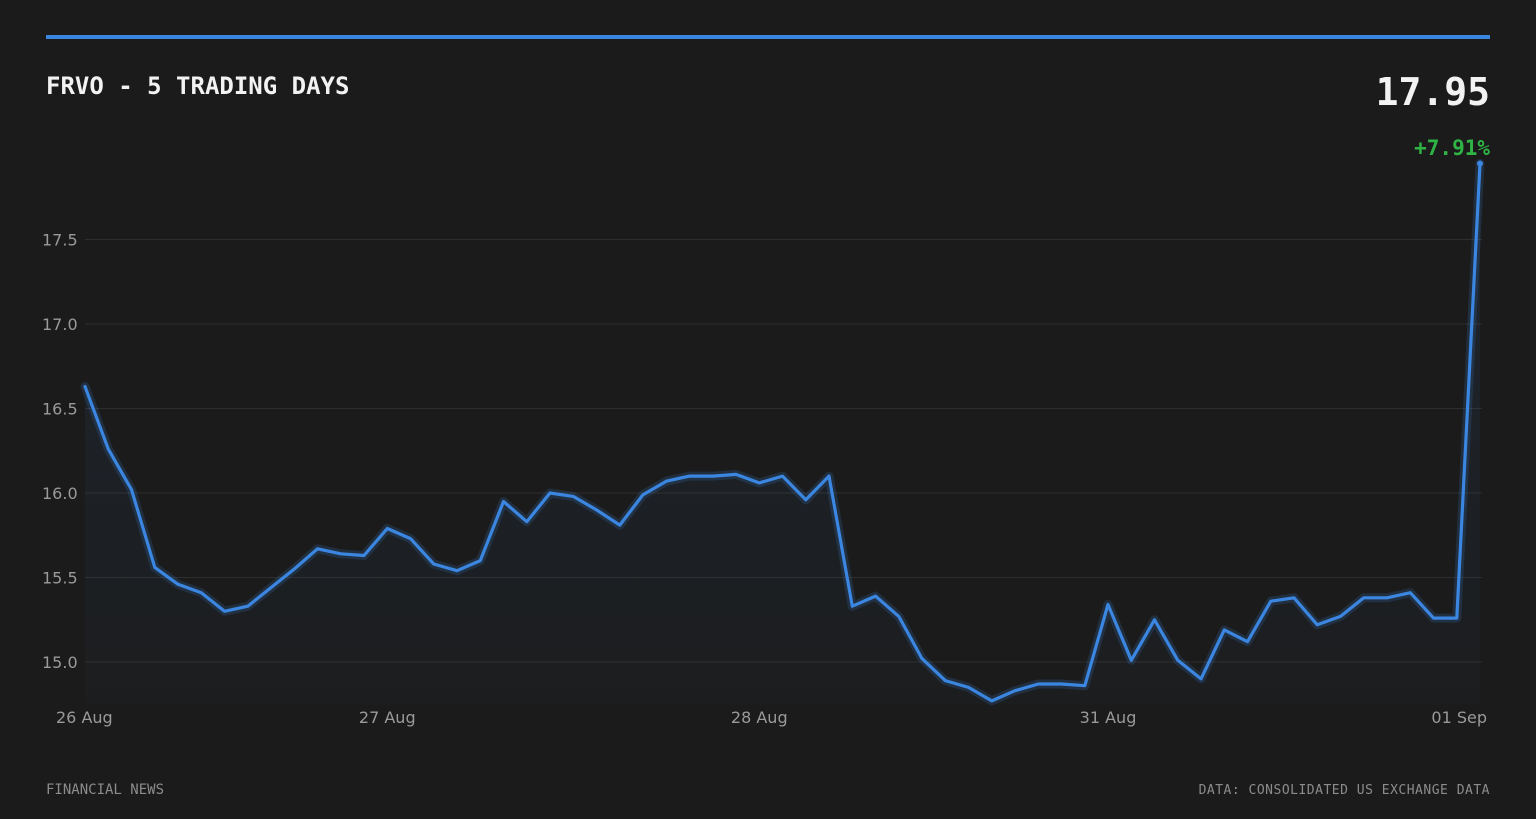  Describe the element at coordinates (759, 717) in the screenshot. I see `x-tick-label: 28 Aug` at that location.